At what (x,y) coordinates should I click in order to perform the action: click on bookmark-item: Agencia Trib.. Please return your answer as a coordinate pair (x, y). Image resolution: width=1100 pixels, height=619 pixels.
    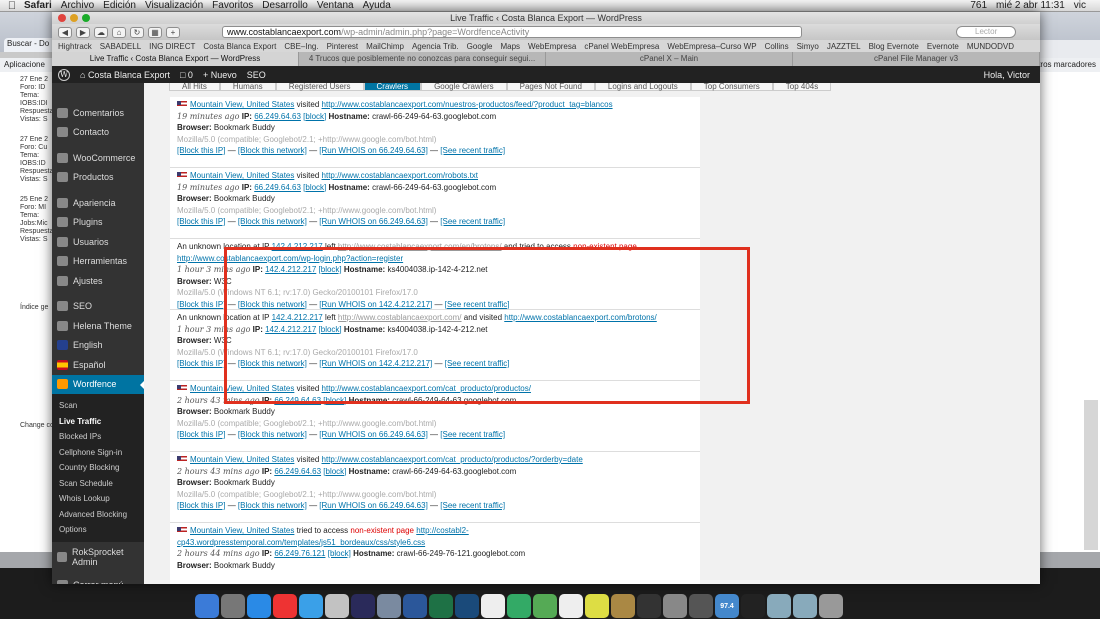
    Looking at the image, I should click on (435, 46).